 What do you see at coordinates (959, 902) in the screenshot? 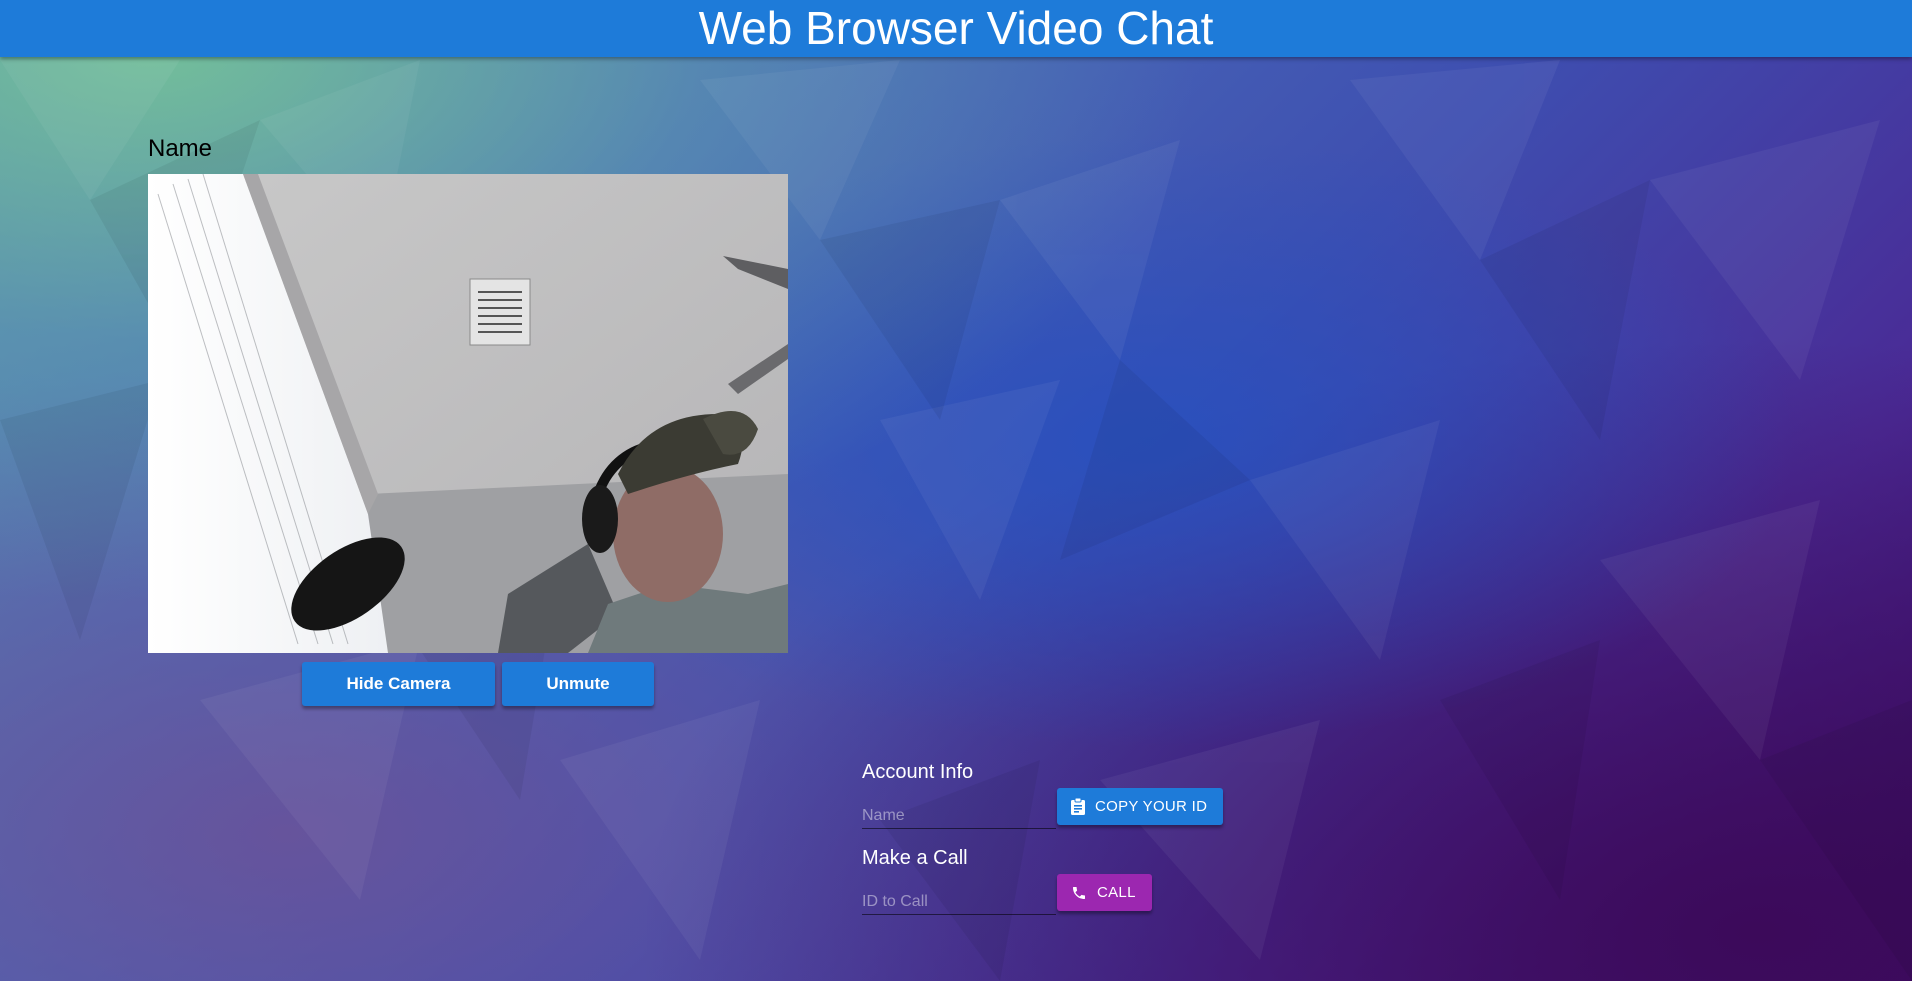
I see `id-to-call-field` at bounding box center [959, 902].